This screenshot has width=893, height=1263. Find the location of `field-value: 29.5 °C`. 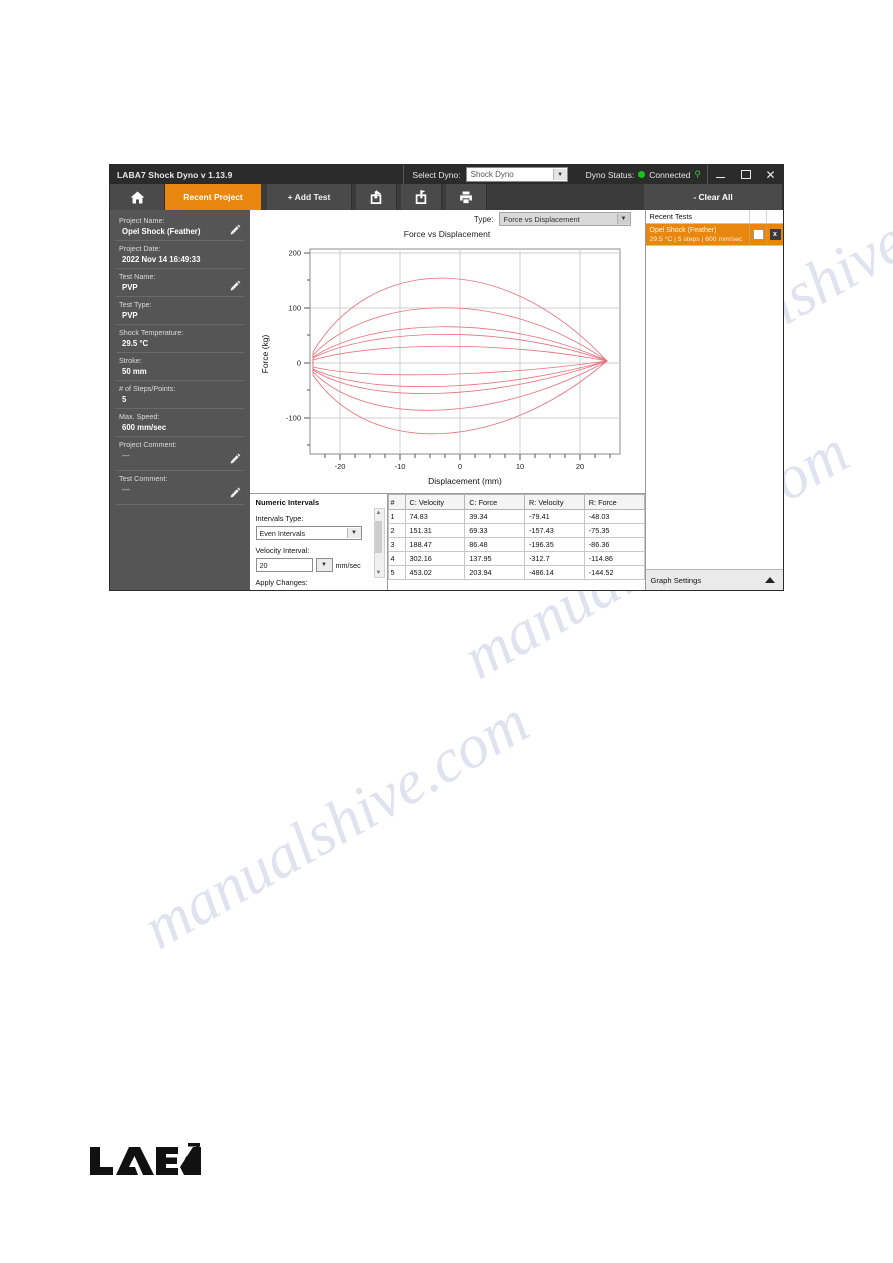

field-value: 29.5 °C is located at coordinates (135, 343).